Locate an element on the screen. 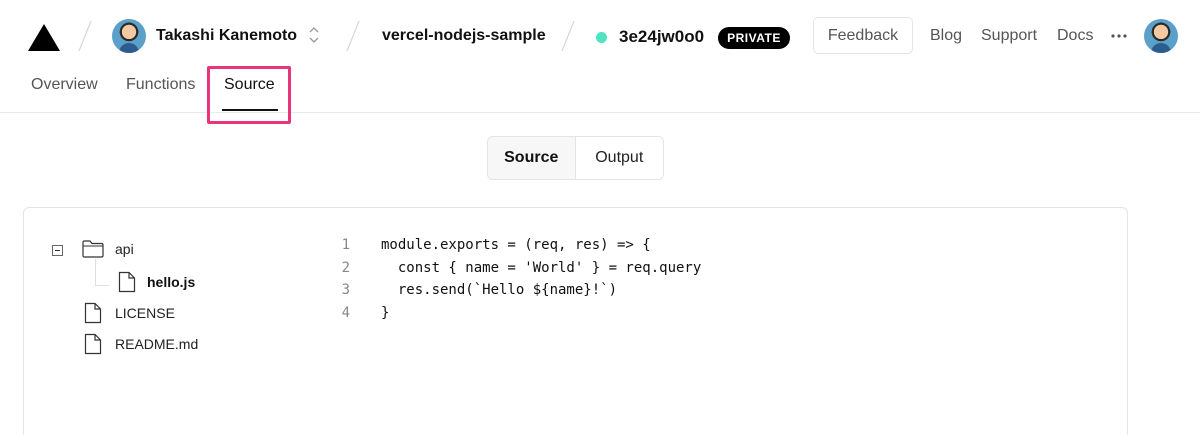 The width and height of the screenshot is (1200, 435). vercel-logo-icon is located at coordinates (44, 37).